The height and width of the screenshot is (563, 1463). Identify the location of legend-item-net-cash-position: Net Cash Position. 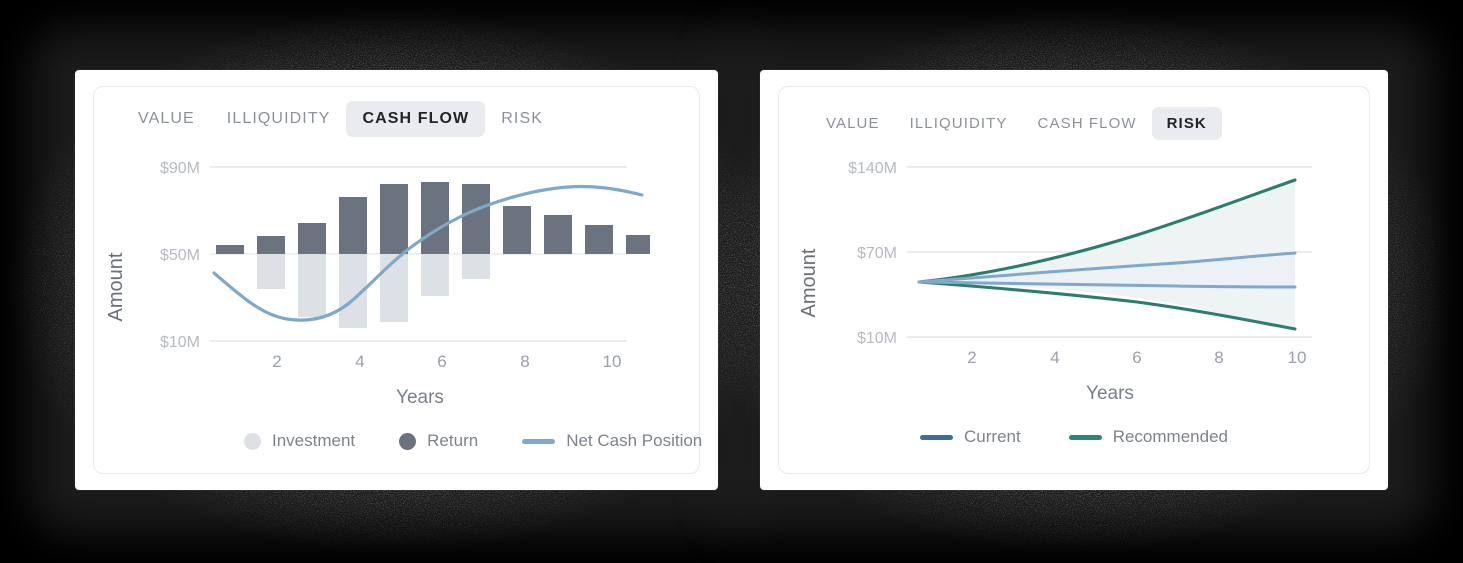
(612, 441).